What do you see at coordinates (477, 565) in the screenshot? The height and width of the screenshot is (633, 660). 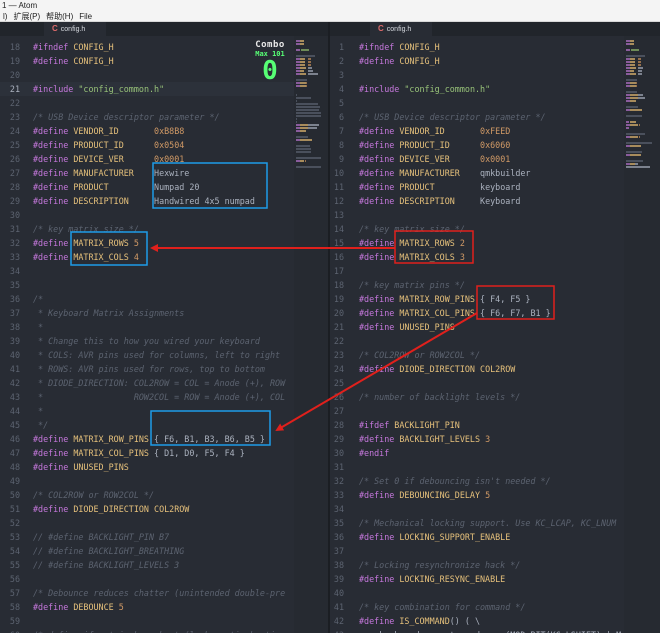 I see `code-line: 38 /* Locking resynchronize hack */` at bounding box center [477, 565].